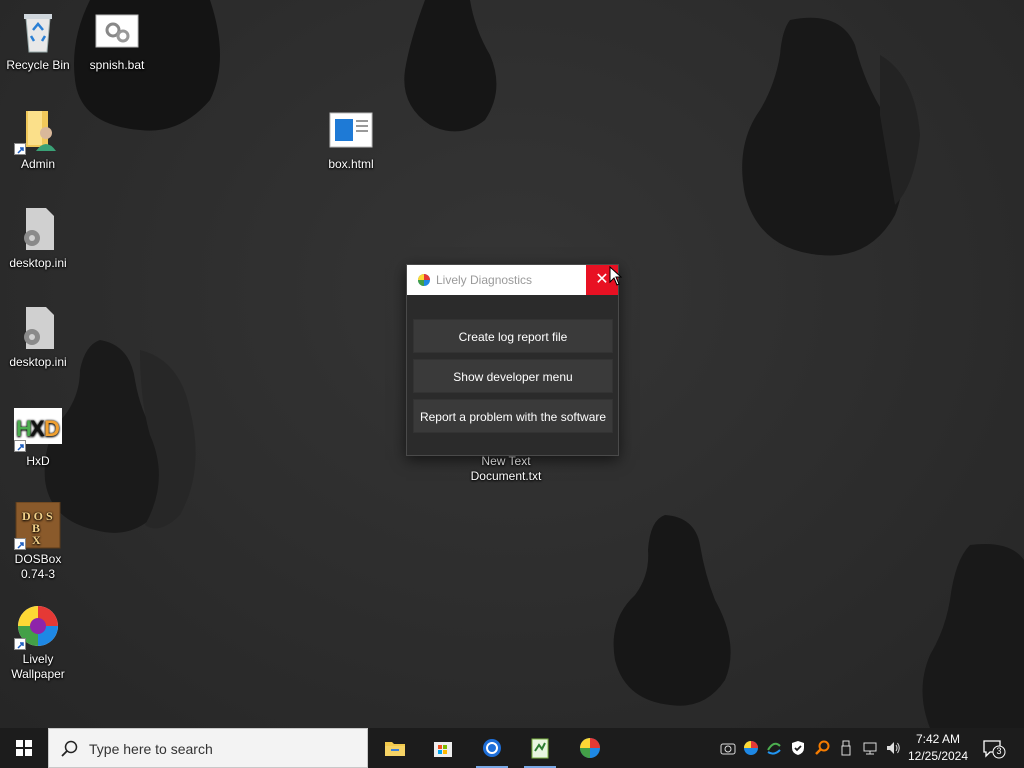  What do you see at coordinates (938, 756) in the screenshot?
I see `clock-date: 12/25/2024` at bounding box center [938, 756].